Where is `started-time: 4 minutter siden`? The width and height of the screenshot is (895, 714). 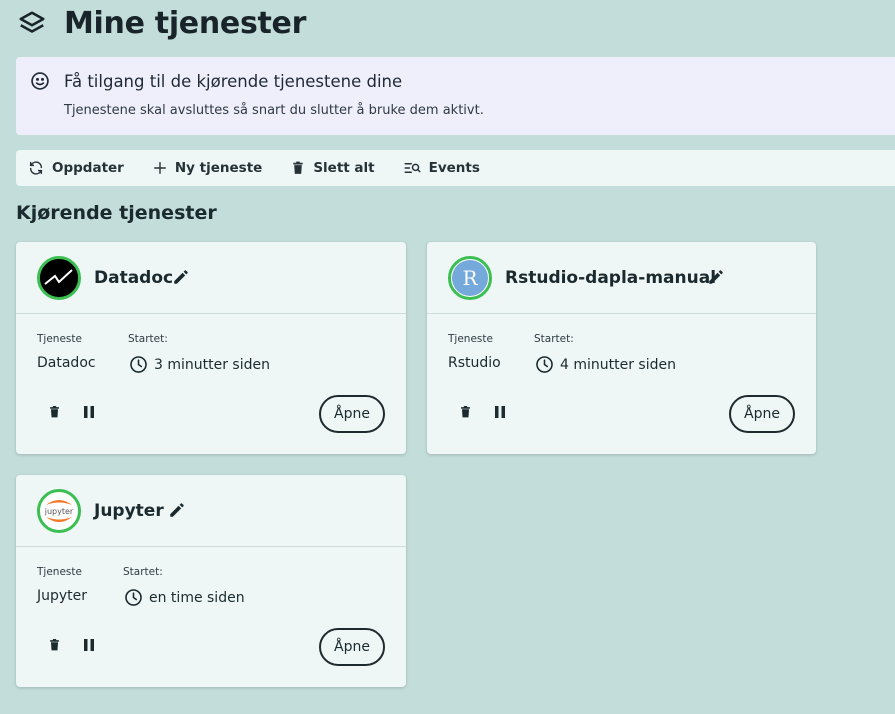 started-time: 4 minutter siden is located at coordinates (605, 364).